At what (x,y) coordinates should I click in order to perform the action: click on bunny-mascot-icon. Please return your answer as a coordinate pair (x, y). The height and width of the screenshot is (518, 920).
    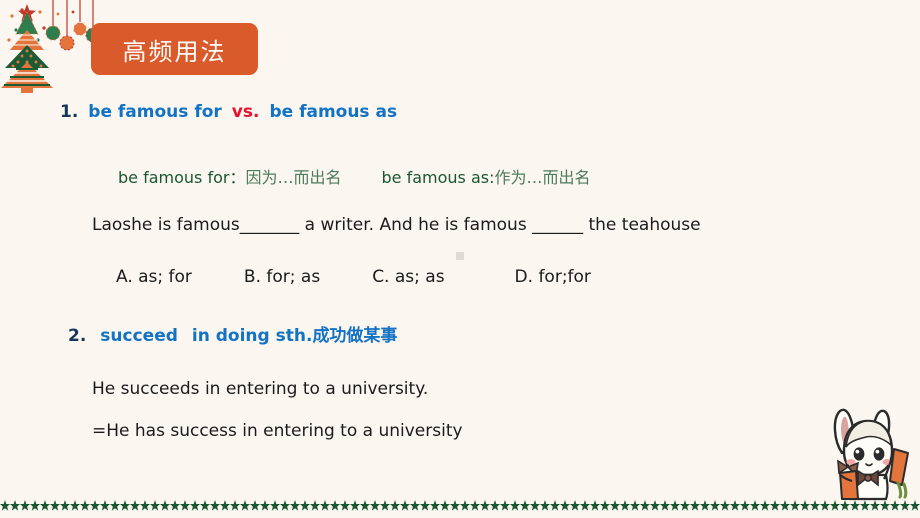
    Looking at the image, I should click on (866, 451).